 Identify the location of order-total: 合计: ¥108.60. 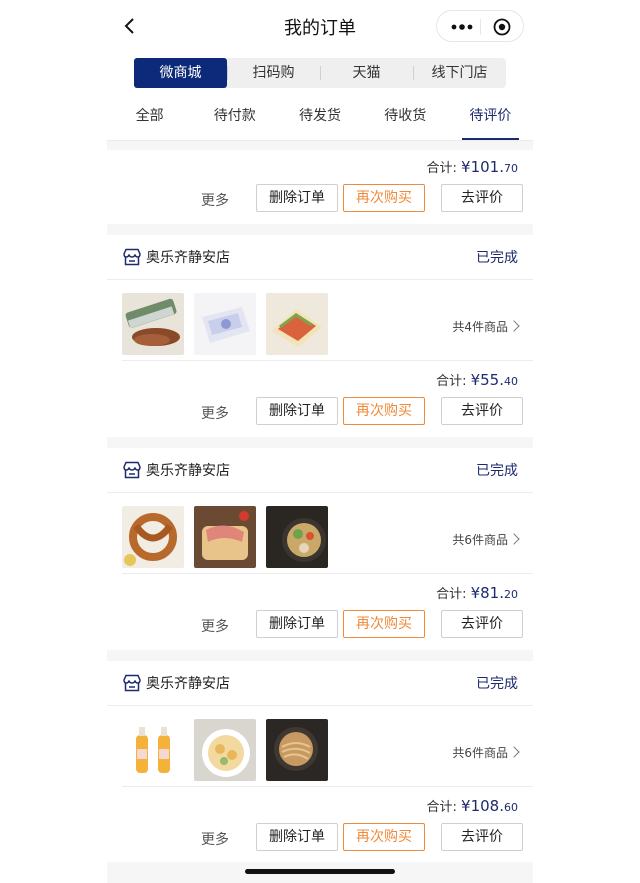
(472, 806).